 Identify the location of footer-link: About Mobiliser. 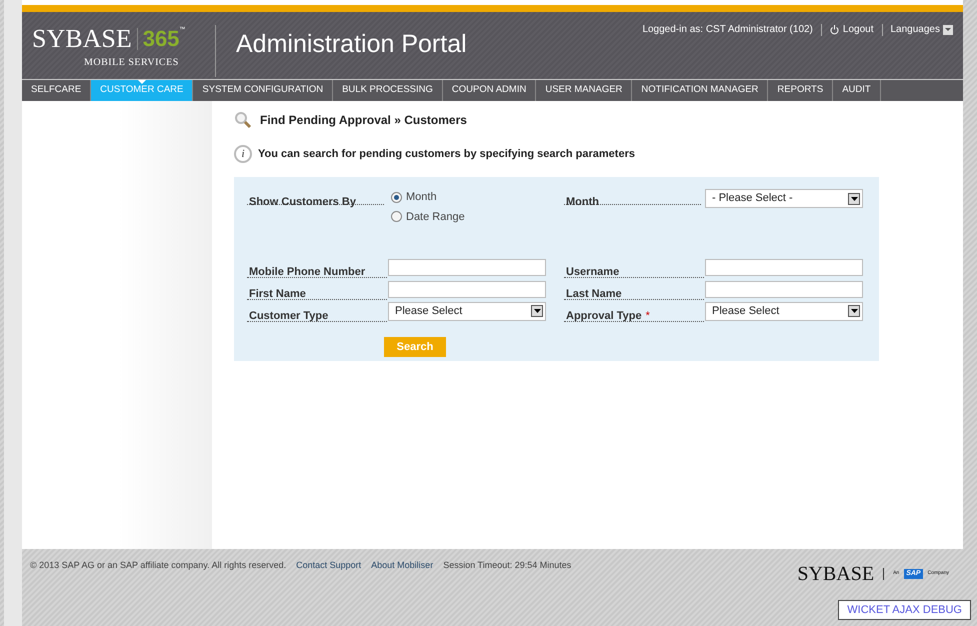
(402, 565).